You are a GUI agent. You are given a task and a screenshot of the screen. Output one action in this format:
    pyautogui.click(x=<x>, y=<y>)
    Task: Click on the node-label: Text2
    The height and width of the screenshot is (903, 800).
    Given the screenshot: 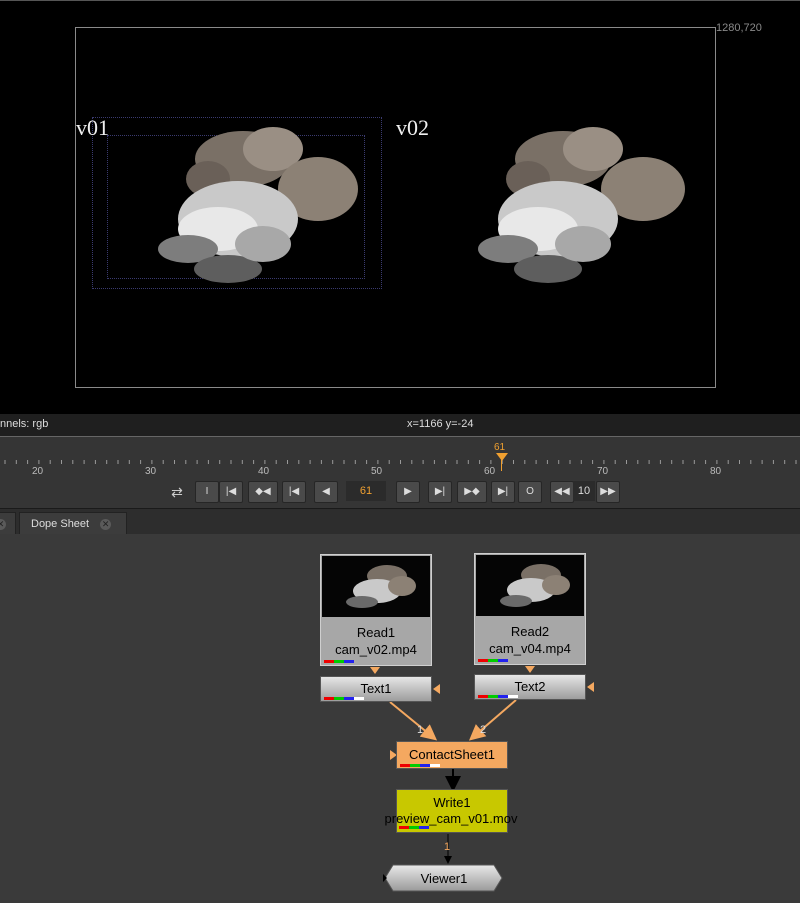 What is the action you would take?
    pyautogui.click(x=530, y=686)
    